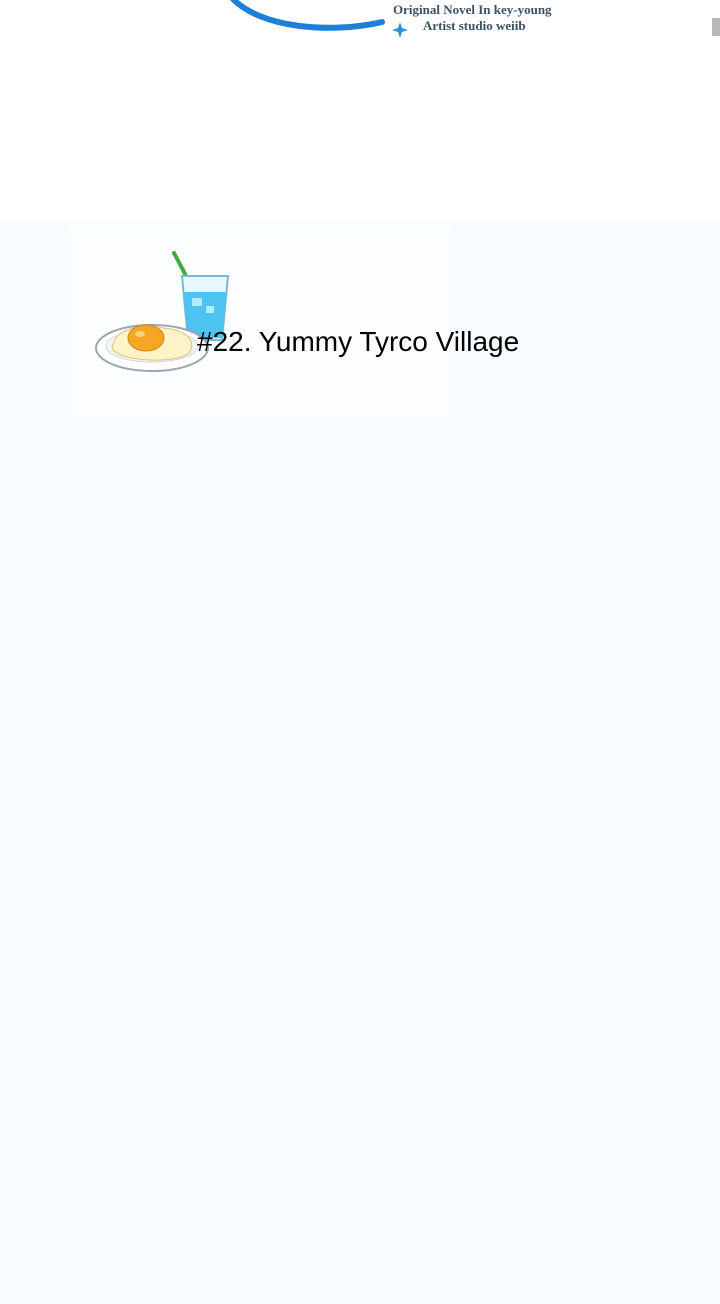 This screenshot has height=1304, width=720. What do you see at coordinates (474, 25) in the screenshot?
I see `credit-line-artist: Artist studio weiib` at bounding box center [474, 25].